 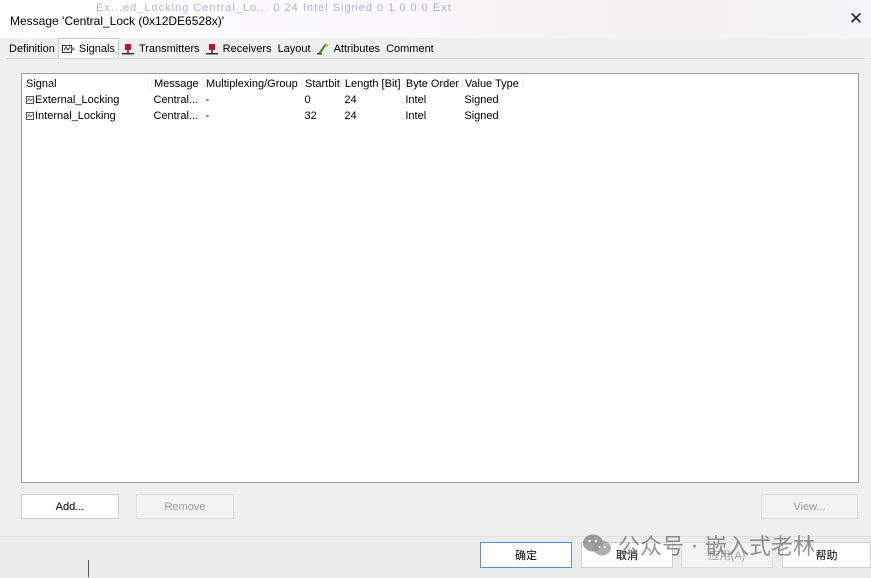 I want to click on tab-receivers: Receivers, so click(x=239, y=49).